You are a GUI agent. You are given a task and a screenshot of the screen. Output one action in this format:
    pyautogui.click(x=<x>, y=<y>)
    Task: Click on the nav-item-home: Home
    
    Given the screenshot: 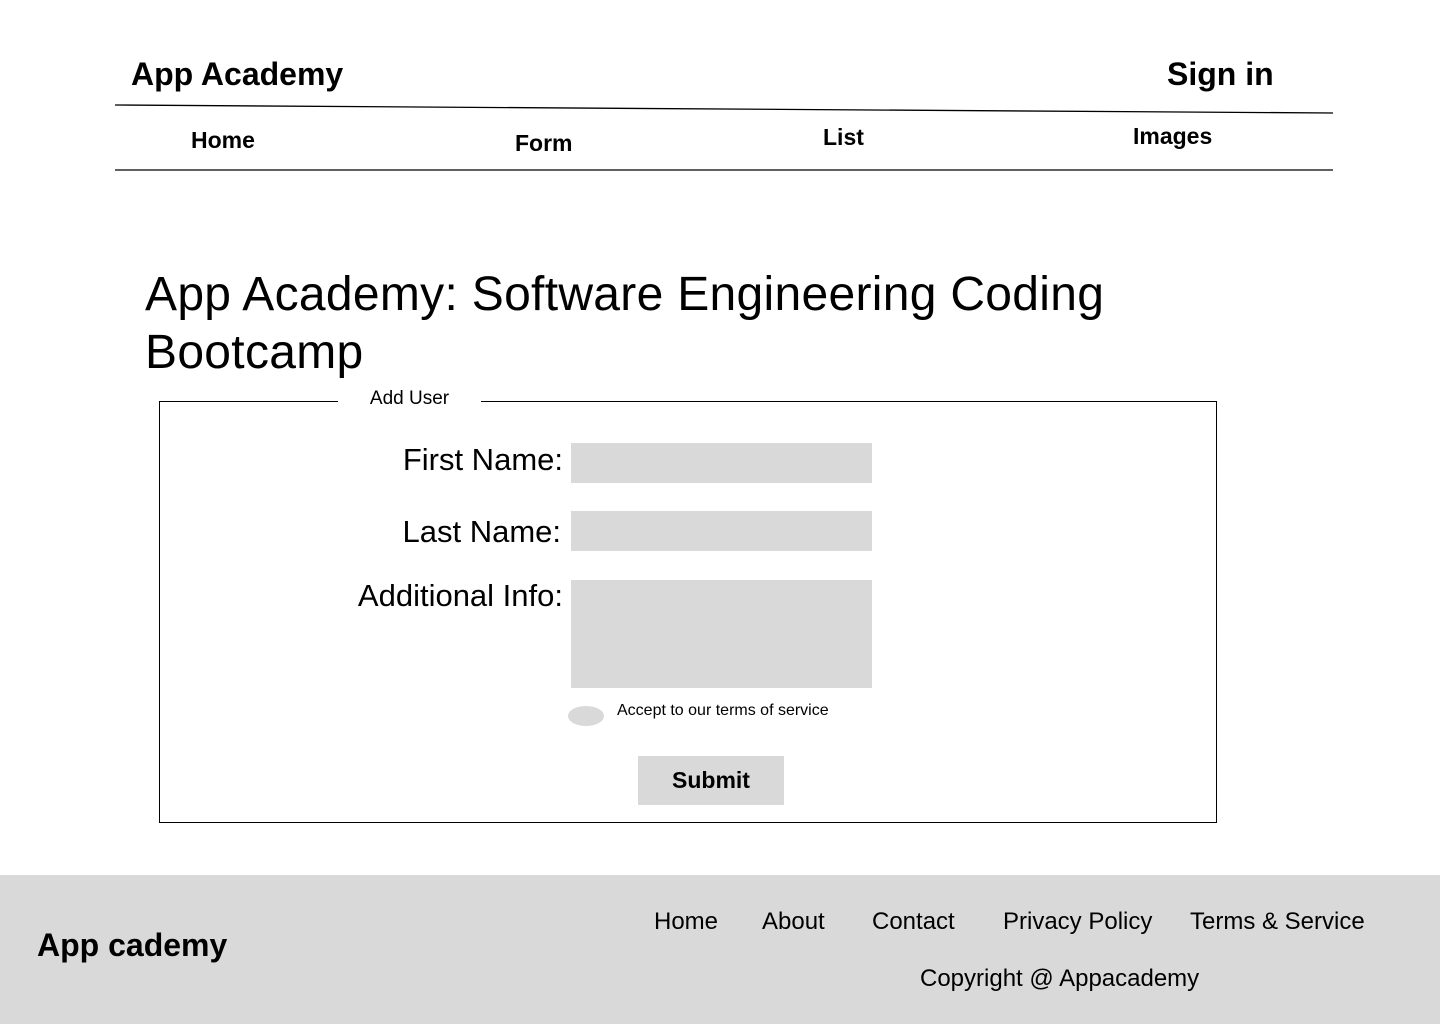 What is the action you would take?
    pyautogui.click(x=223, y=140)
    